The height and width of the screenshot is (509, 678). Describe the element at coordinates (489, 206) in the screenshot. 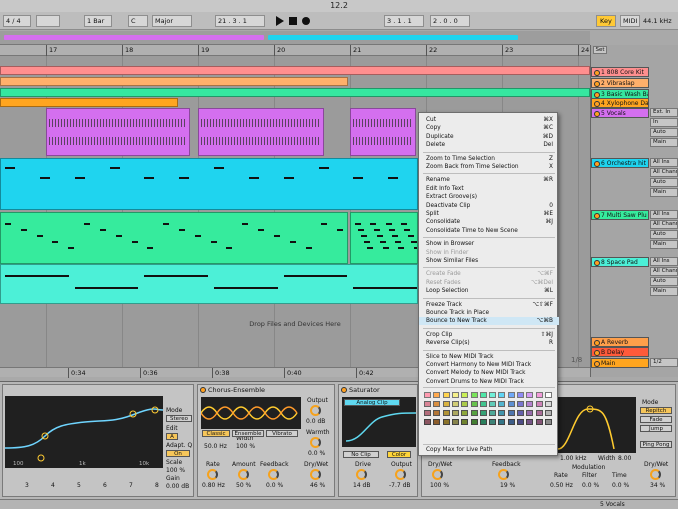

I see `menu-item-deactivate-clip: Deactivate Clip 0` at that location.